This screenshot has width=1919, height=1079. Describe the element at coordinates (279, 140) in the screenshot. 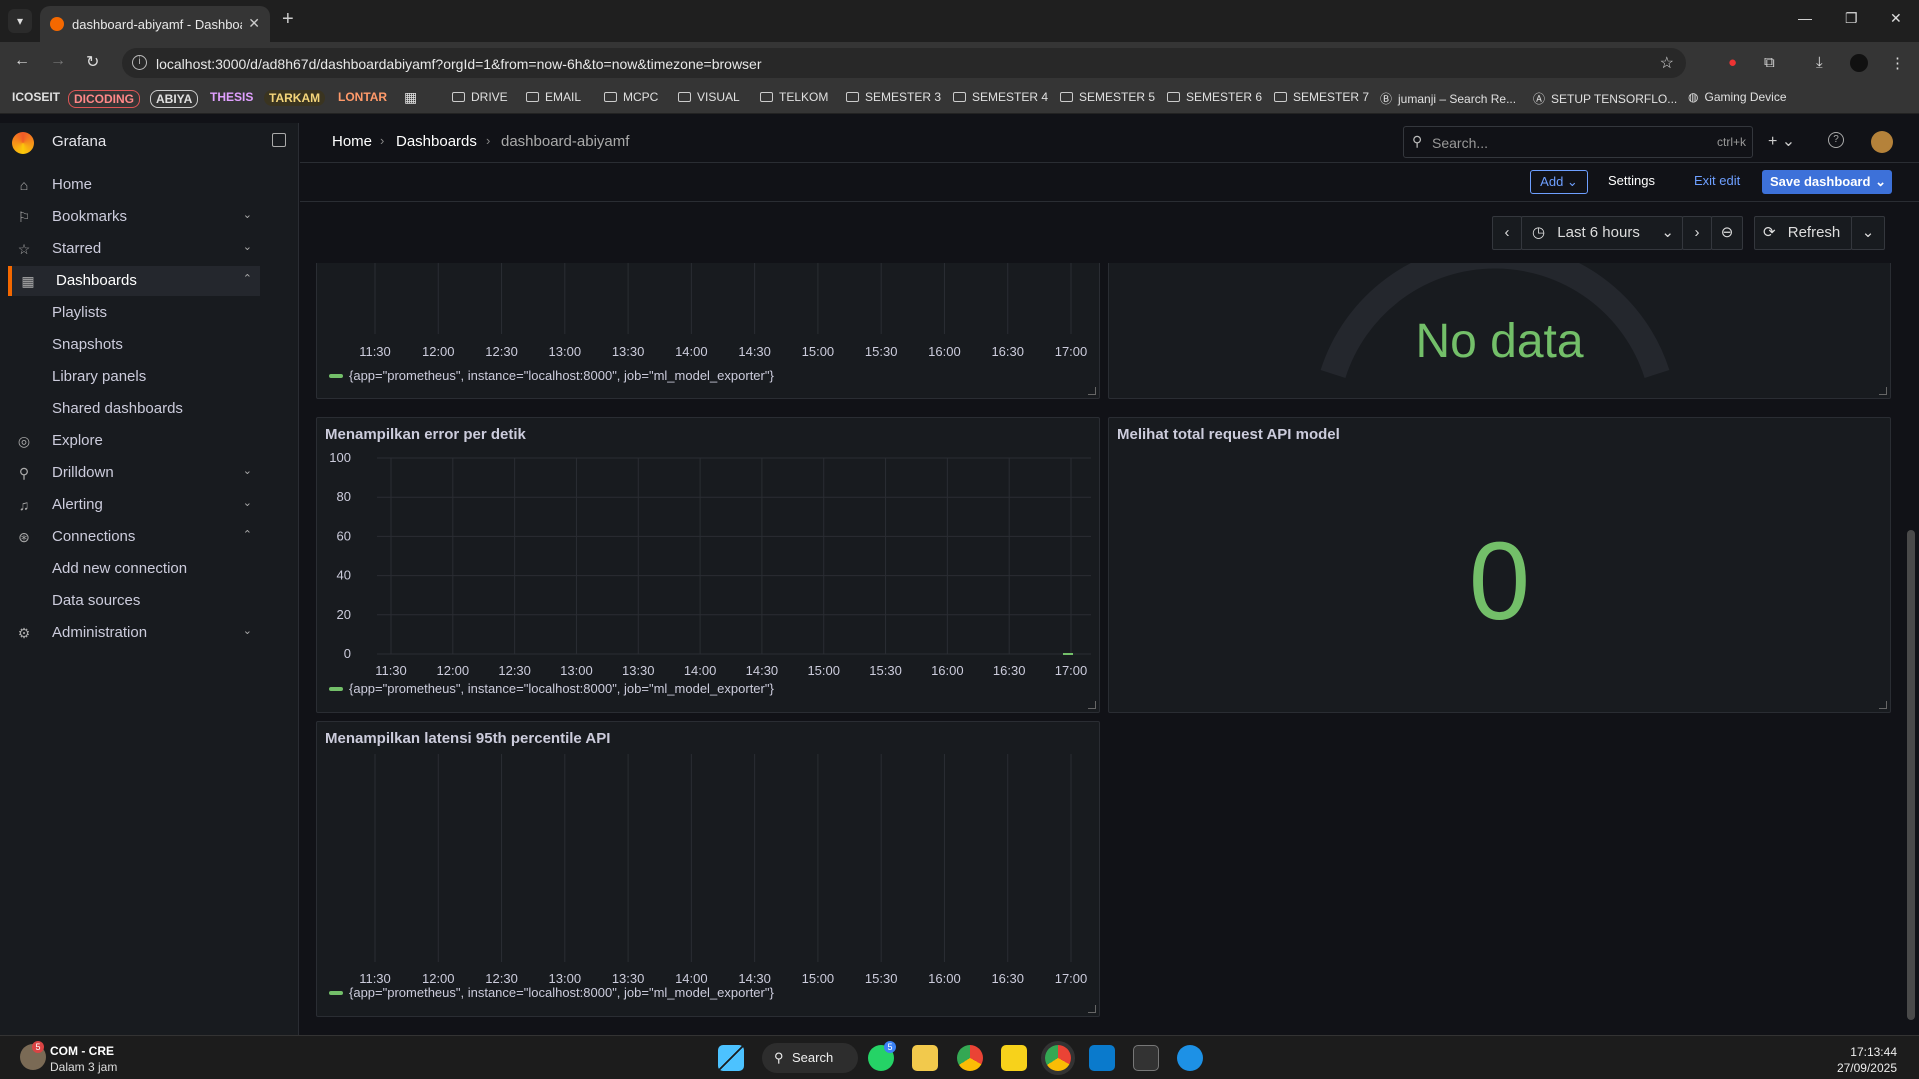

I see `dock-menu-icon` at that location.